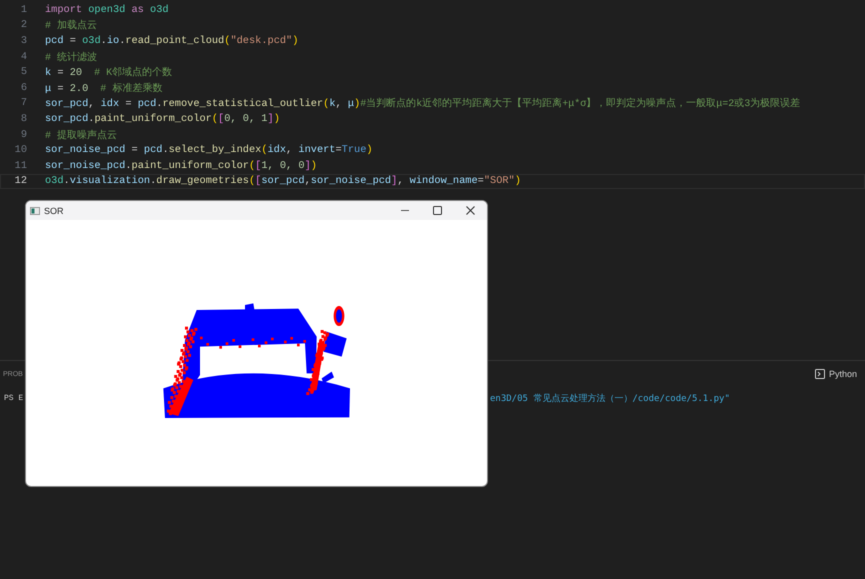 The width and height of the screenshot is (865, 579). What do you see at coordinates (422, 103) in the screenshot?
I see `code-text: sor_pcd, idx = pcd.remove_statistical_outlier(k, μ)#当判断点的k近邻的平均距离大于【平均距离+μ*σ】，即判定为噪声点，一般取μ=2或3为极限误差` at bounding box center [422, 103].